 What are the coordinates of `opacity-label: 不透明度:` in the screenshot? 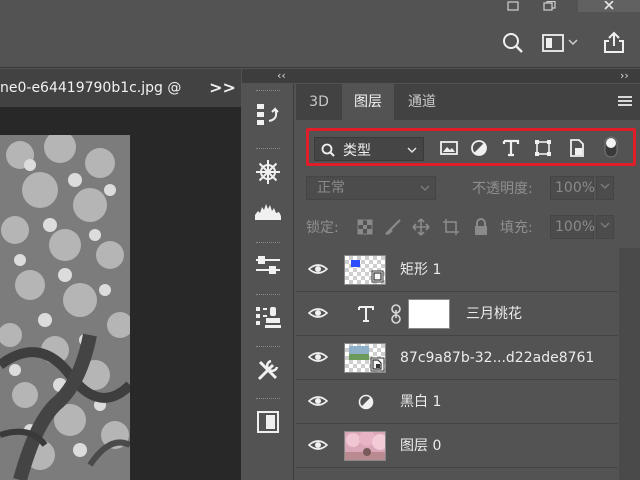 It's located at (502, 189).